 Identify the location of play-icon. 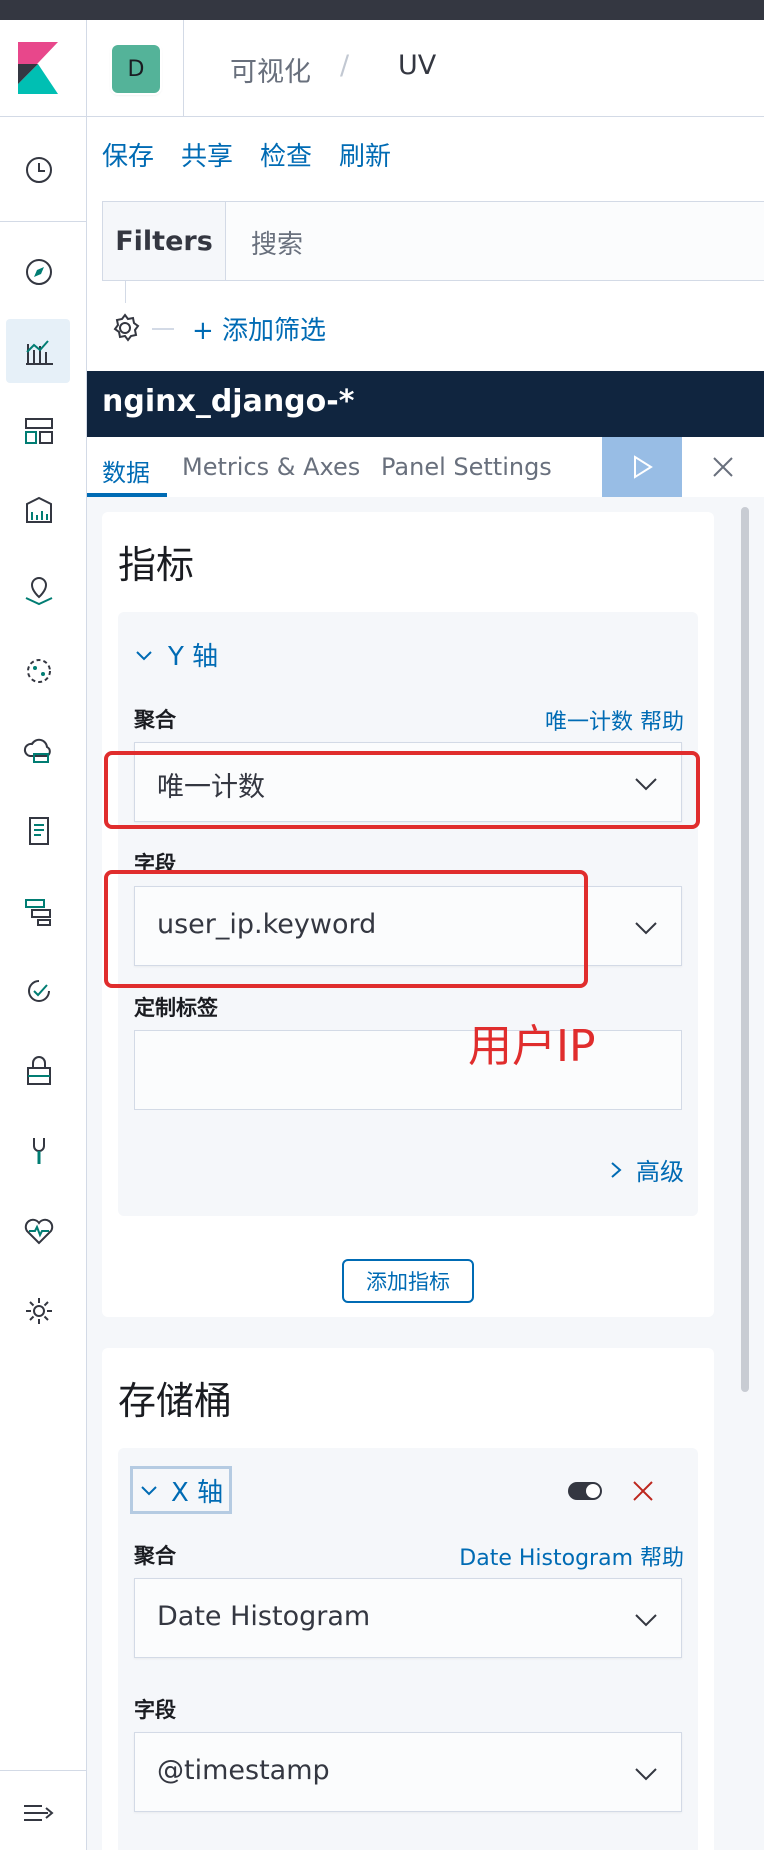
(643, 467).